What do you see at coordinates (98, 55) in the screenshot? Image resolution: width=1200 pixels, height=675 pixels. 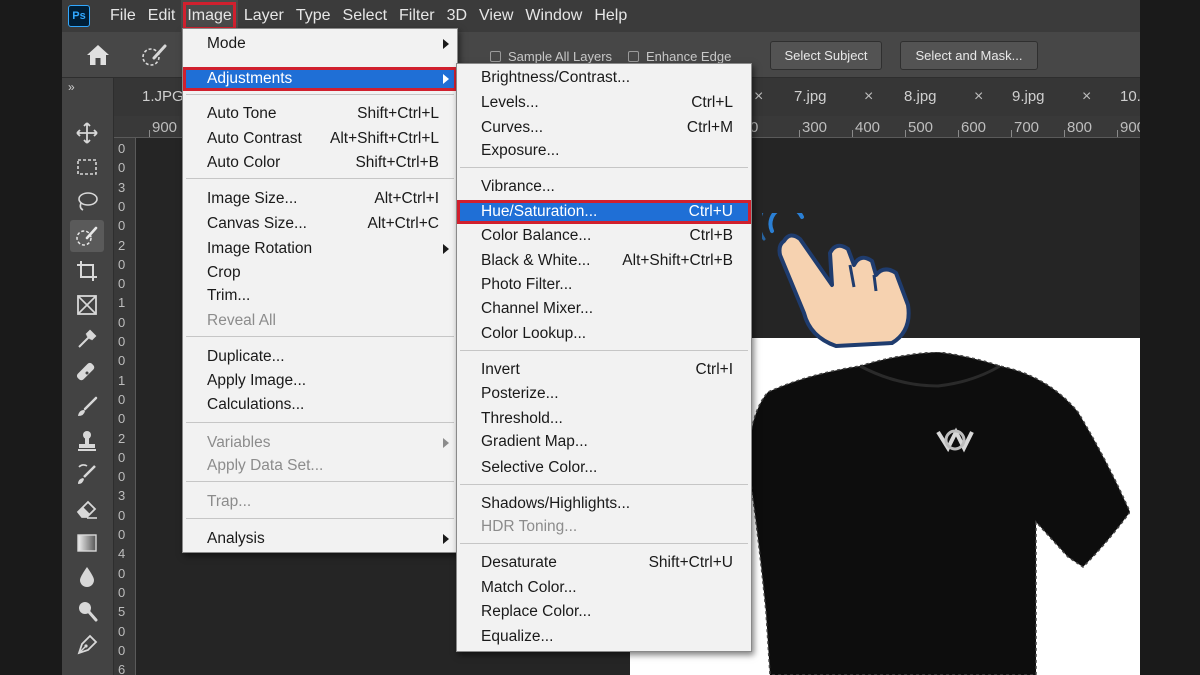 I see `home-icon` at bounding box center [98, 55].